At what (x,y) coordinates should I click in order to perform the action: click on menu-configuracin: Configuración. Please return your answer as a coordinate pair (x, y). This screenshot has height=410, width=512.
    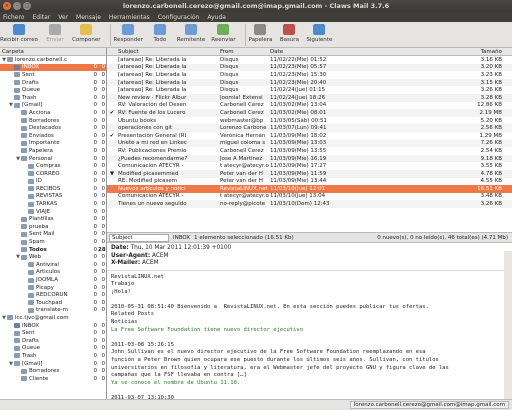
    Looking at the image, I should click on (179, 17).